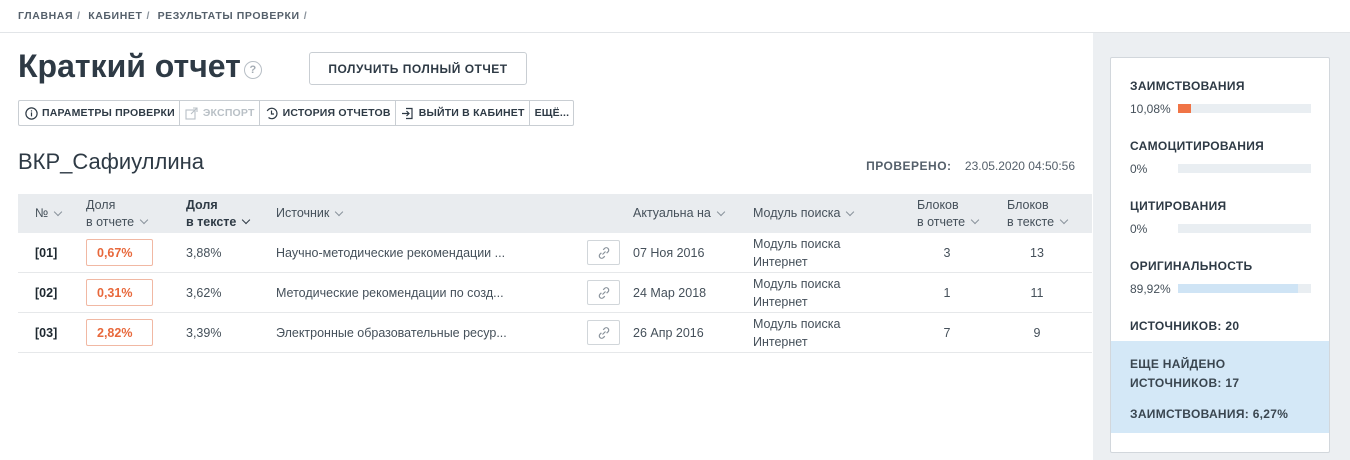 The image size is (1350, 460). I want to click on document-name: ВКР_Сафиуллина, so click(111, 161).